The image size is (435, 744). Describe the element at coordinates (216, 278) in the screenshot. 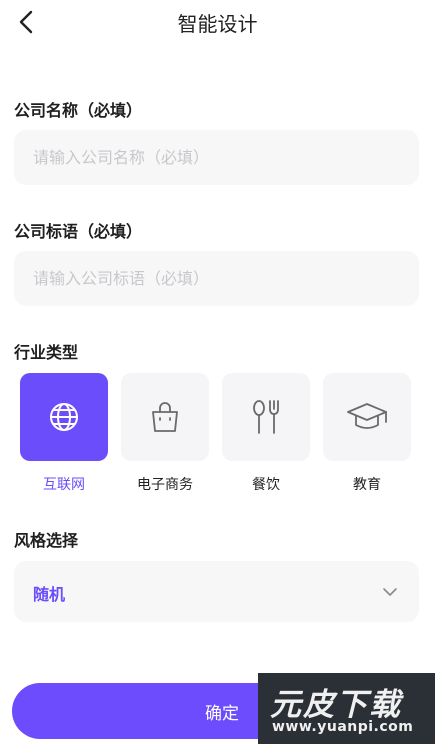

I see `company-slogan-input` at that location.